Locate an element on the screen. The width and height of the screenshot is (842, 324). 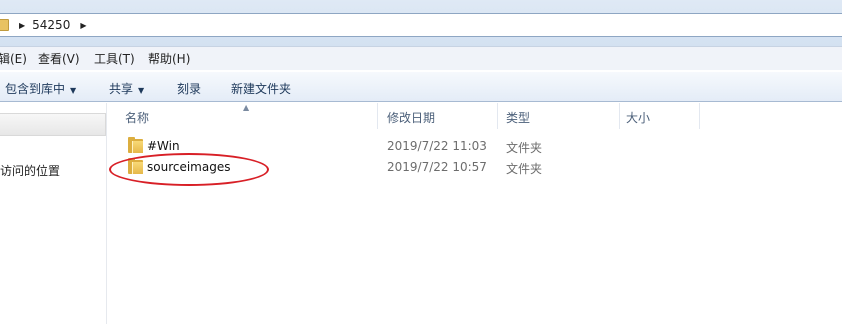
menu-view: 查看(V) is located at coordinates (59, 58).